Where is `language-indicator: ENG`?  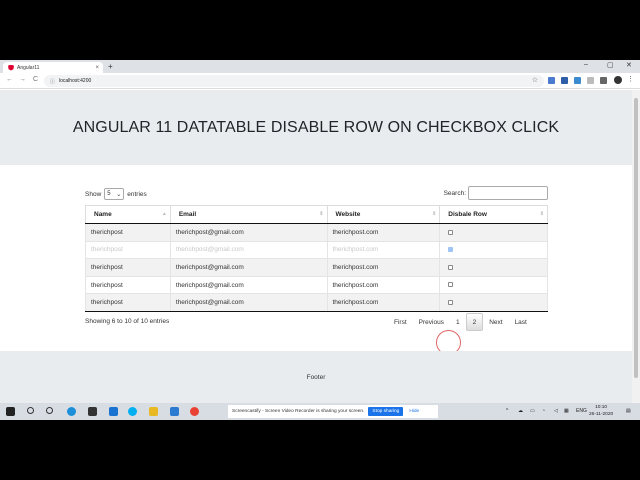 language-indicator: ENG is located at coordinates (581, 411).